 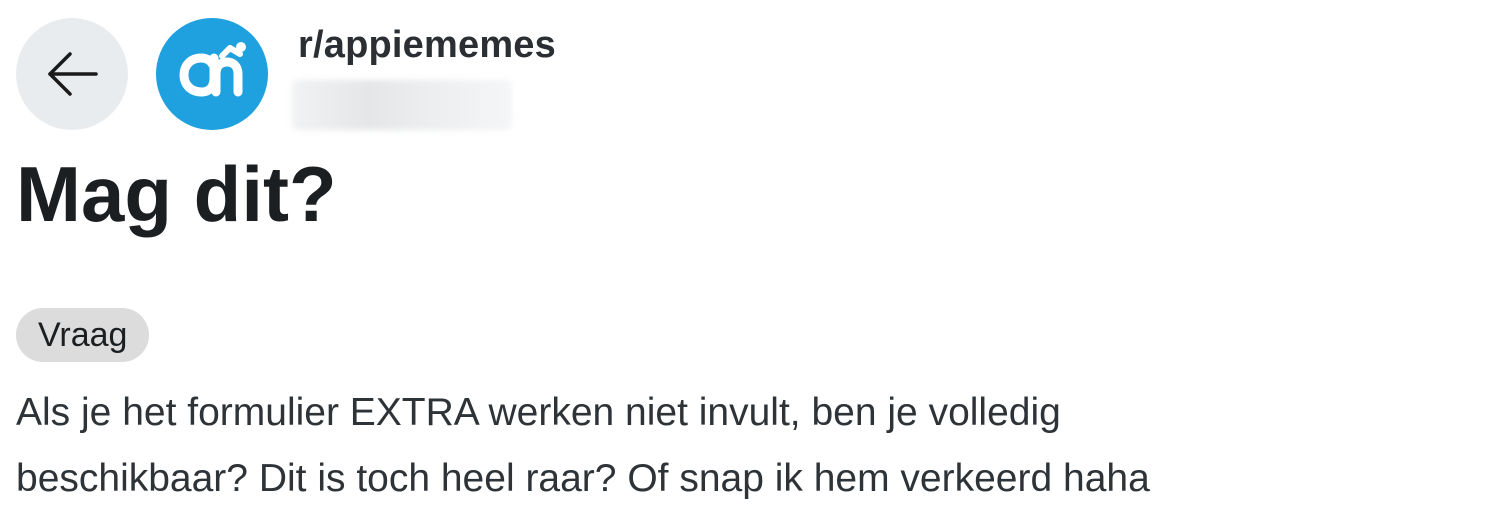 I want to click on post-flair: Vraag, so click(x=83, y=335).